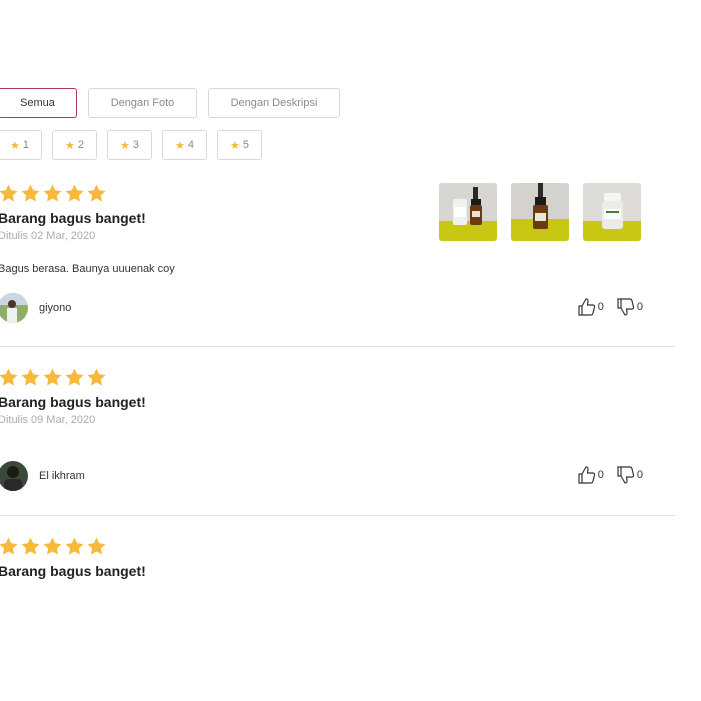 Image resolution: width=701 pixels, height=701 pixels. I want to click on review-author: El ikhram, so click(42, 476).